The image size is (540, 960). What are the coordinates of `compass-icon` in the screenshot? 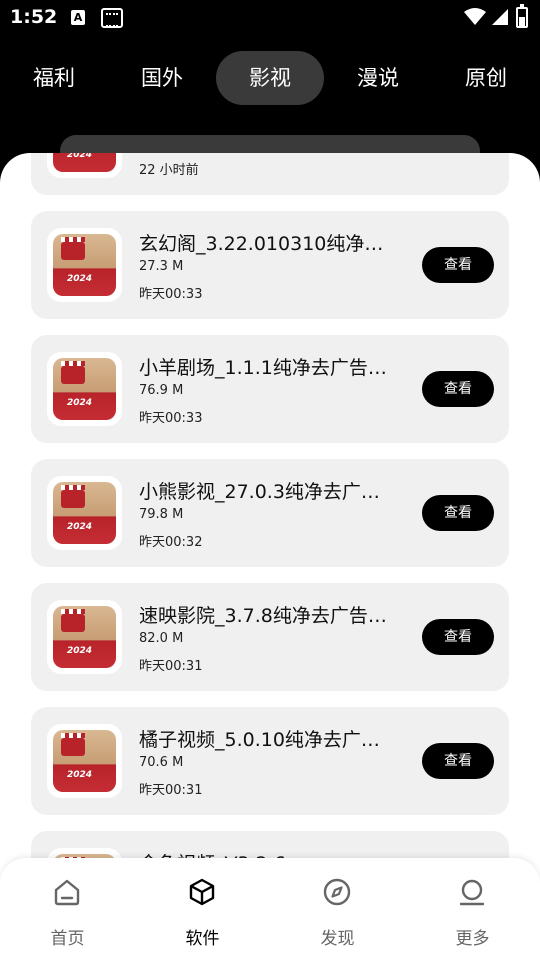 It's located at (337, 892).